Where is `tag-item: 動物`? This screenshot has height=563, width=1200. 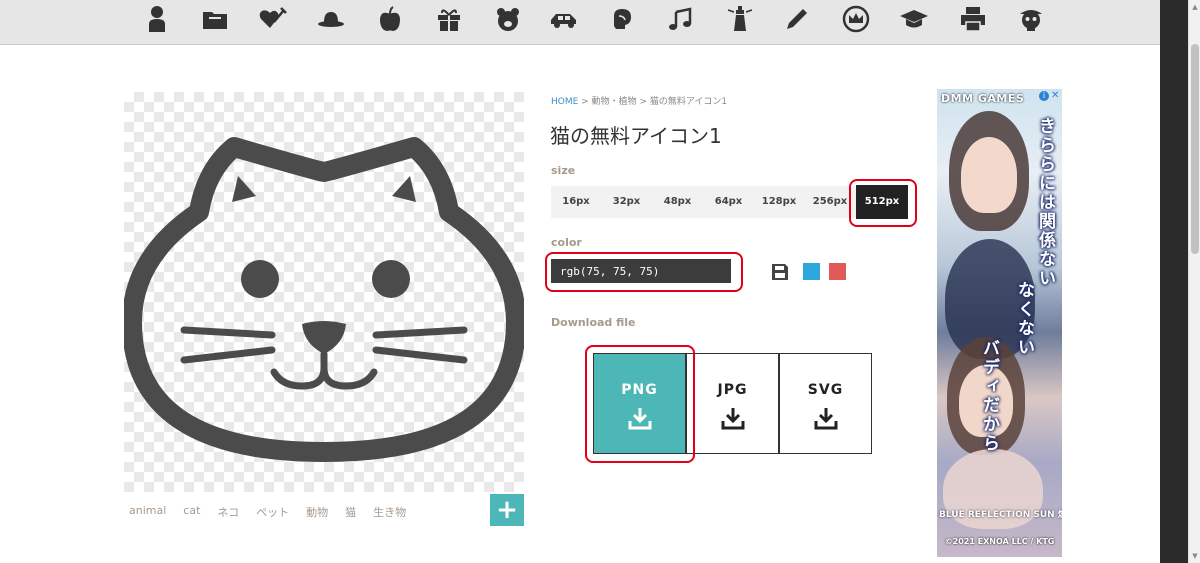 tag-item: 動物 is located at coordinates (317, 512).